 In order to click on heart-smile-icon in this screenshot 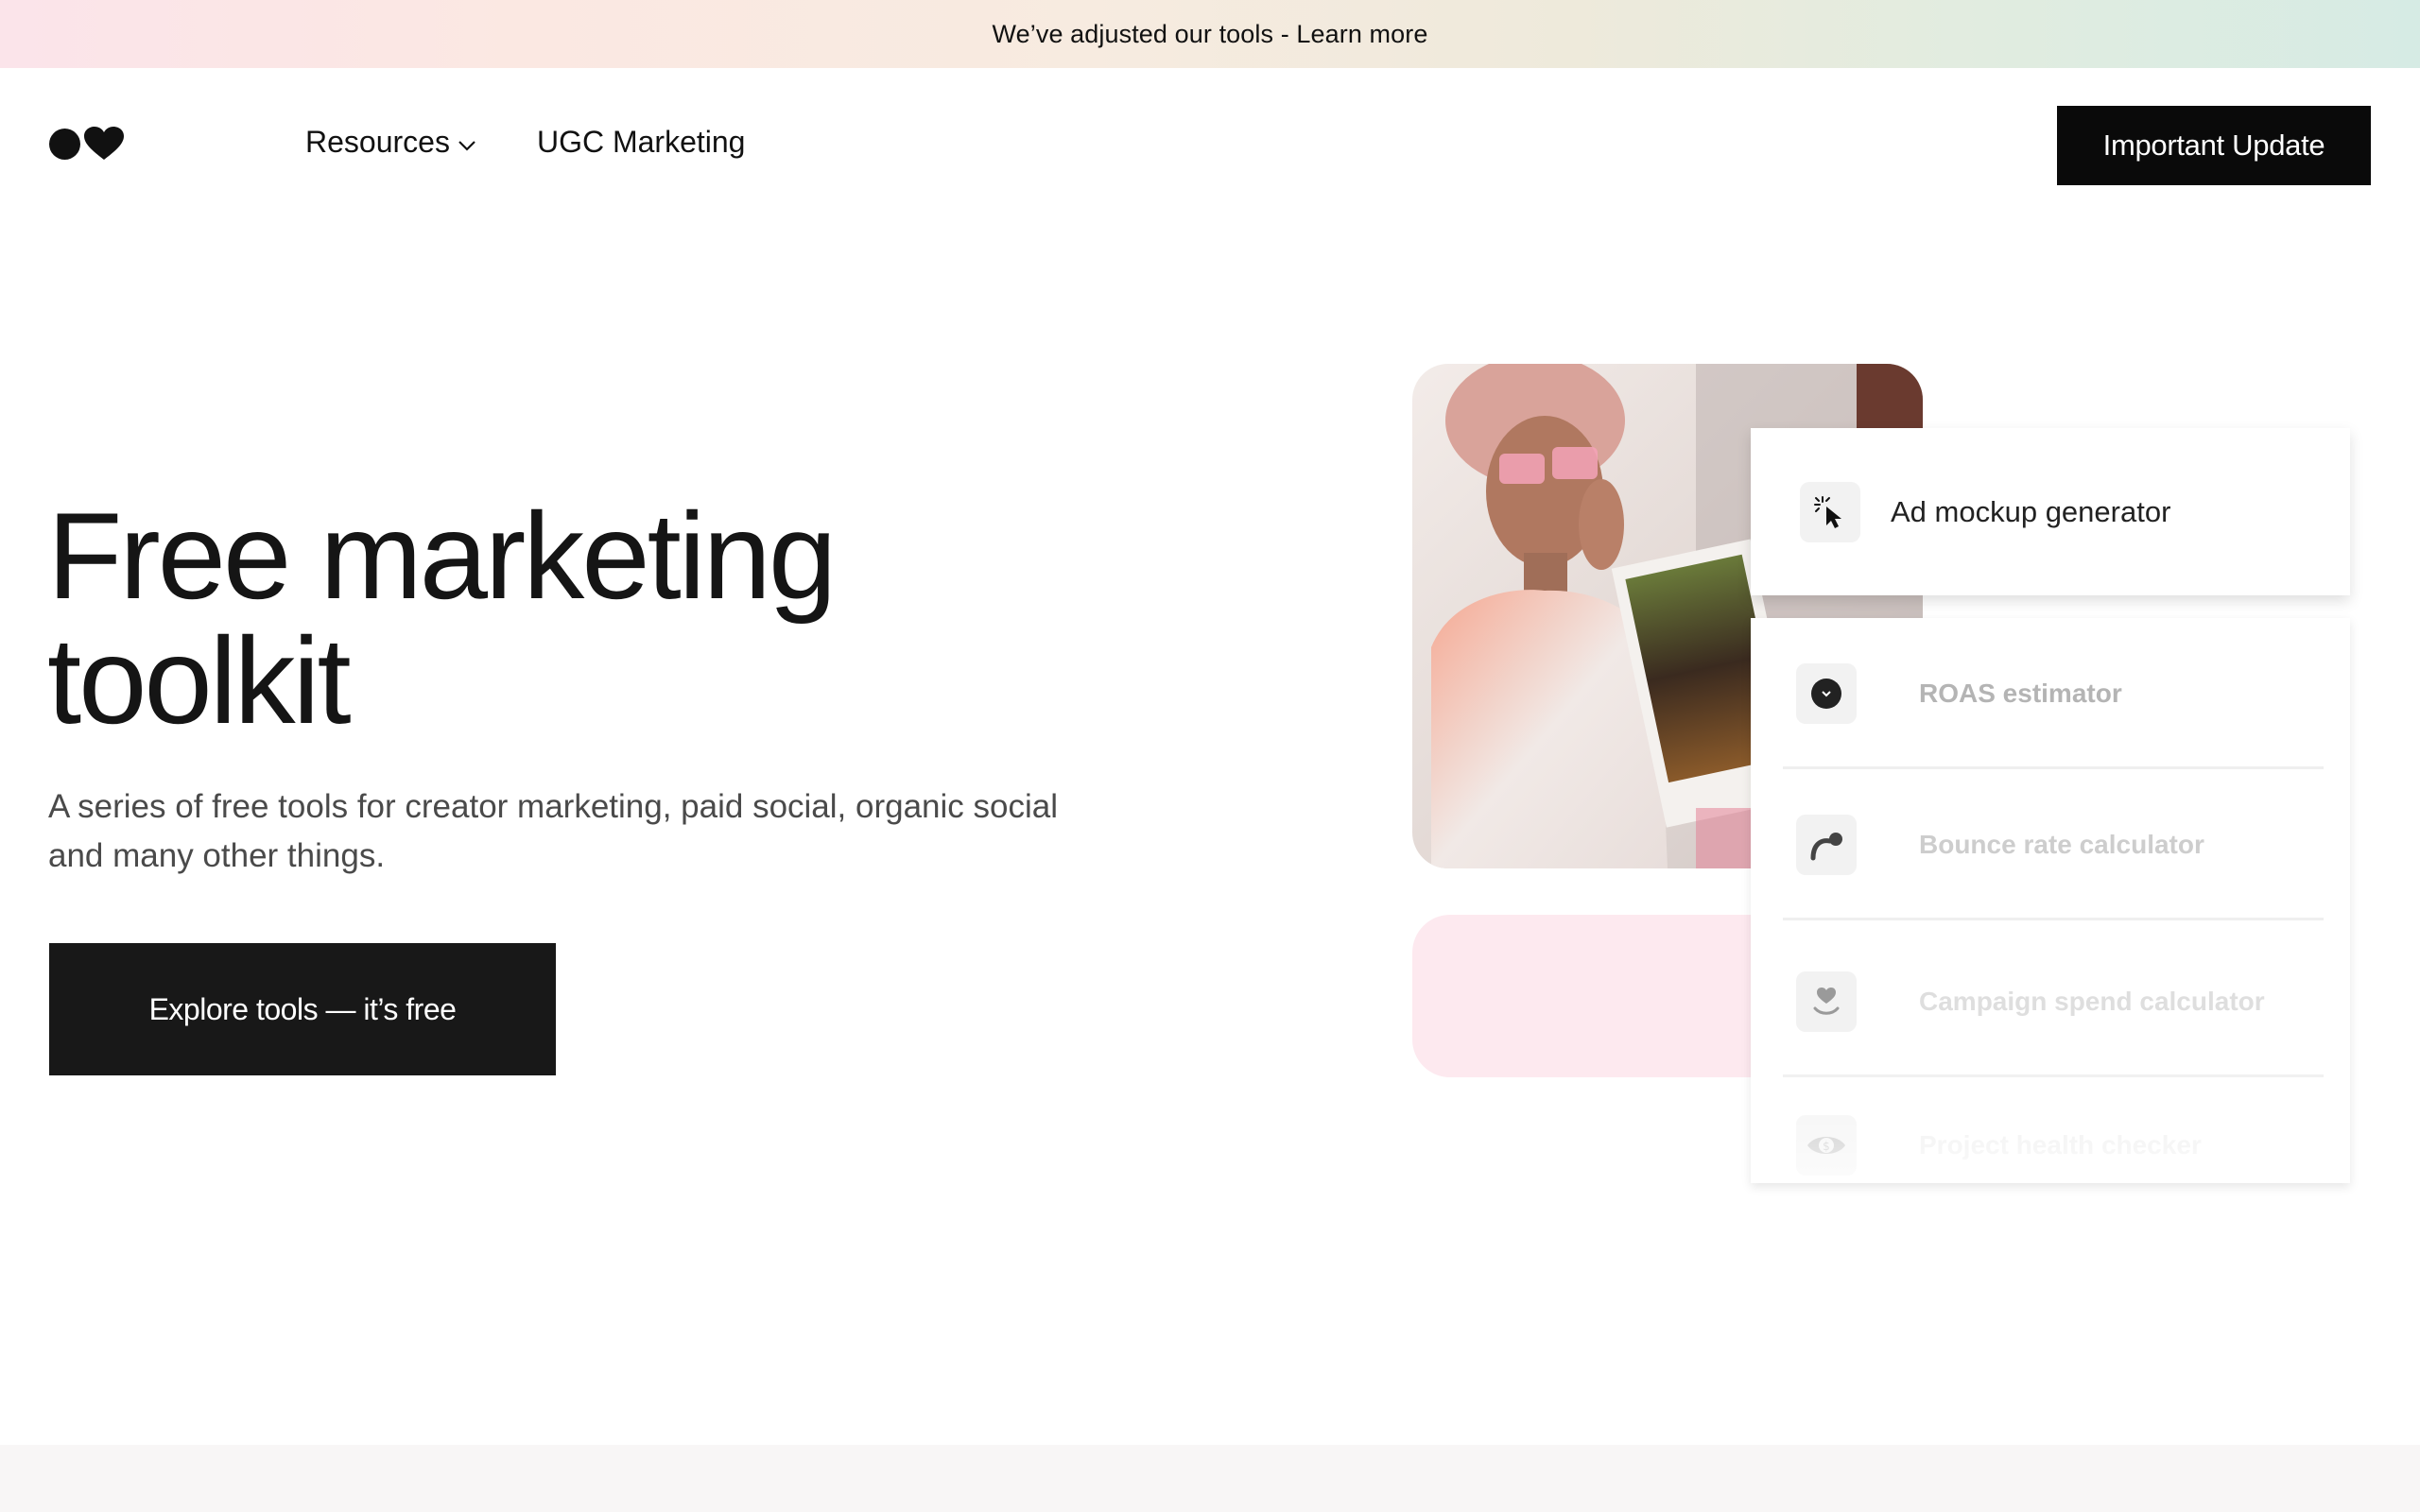, I will do `click(1826, 1001)`.